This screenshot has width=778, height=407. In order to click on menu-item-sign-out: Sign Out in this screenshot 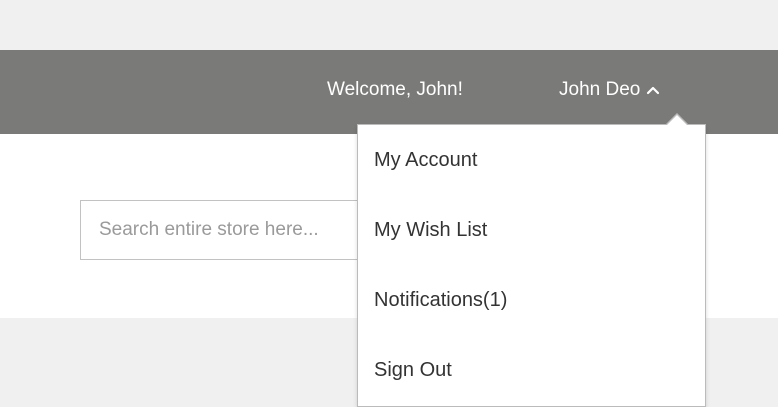, I will do `click(531, 370)`.